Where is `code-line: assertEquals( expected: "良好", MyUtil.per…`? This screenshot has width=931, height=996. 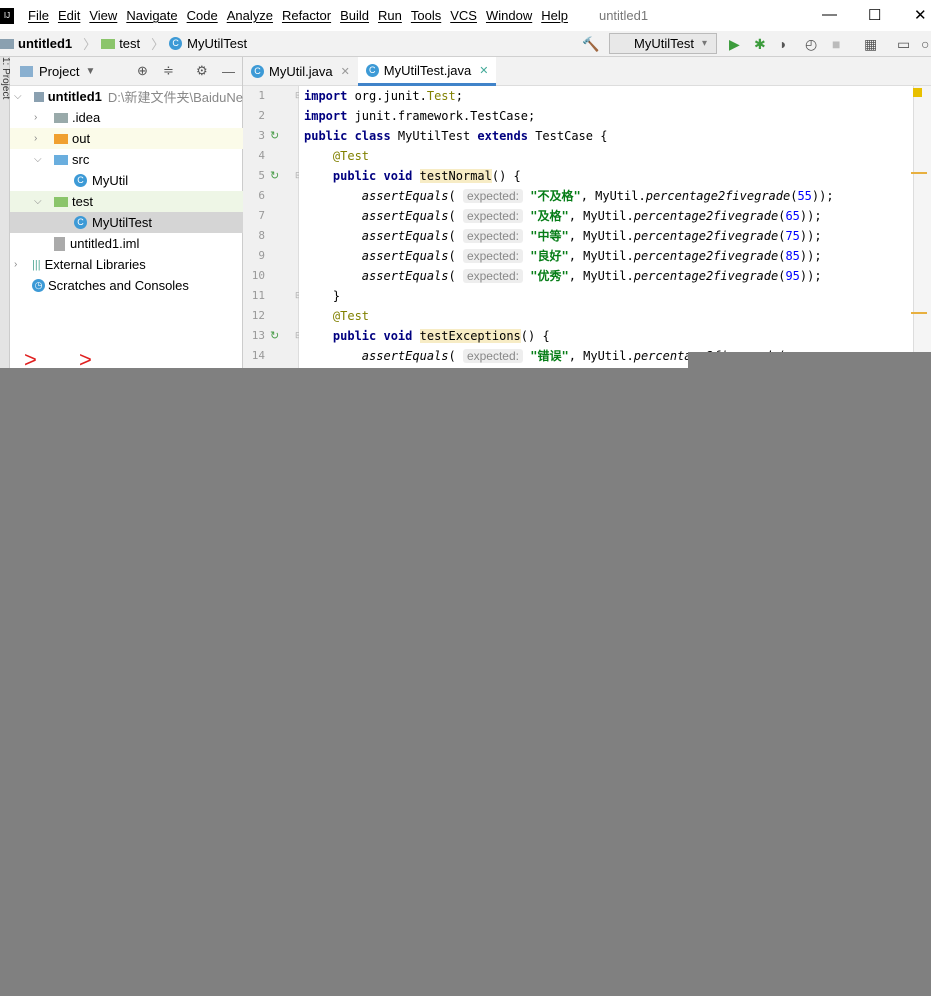 code-line: assertEquals( expected: "良好", MyUtil.per… is located at coordinates (563, 256).